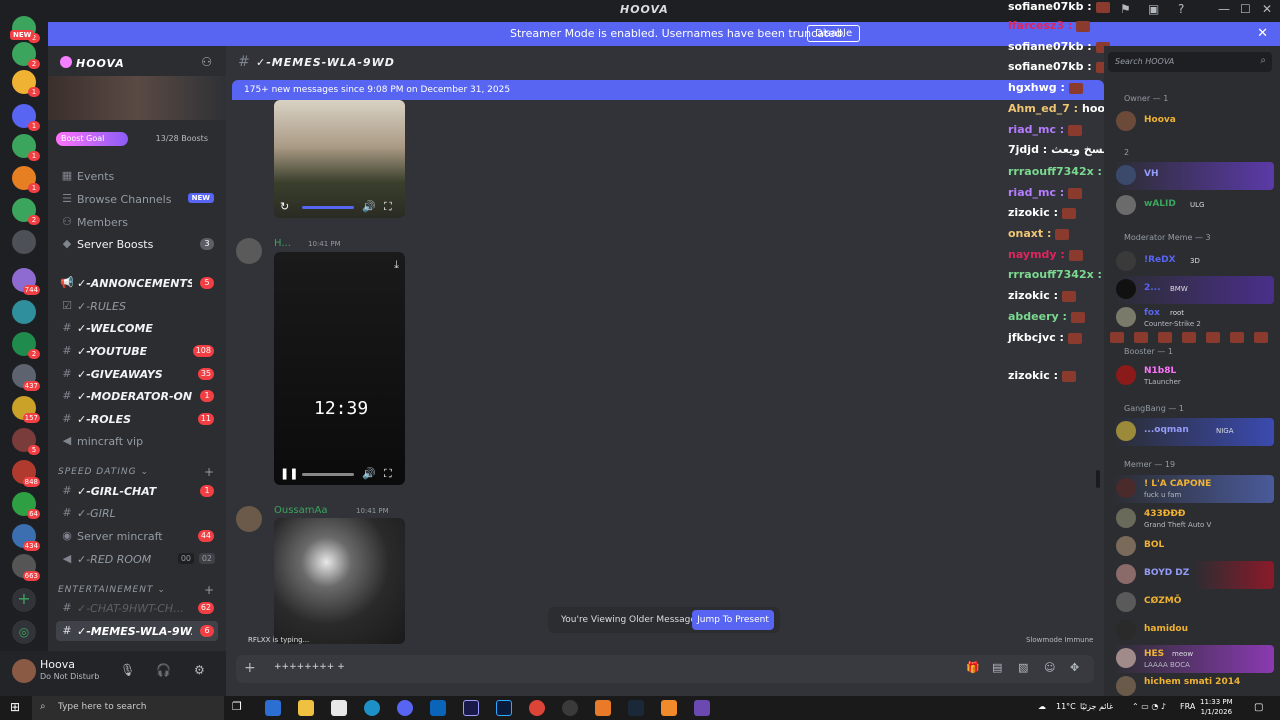 The width and height of the screenshot is (1280, 720). Describe the element at coordinates (26, 537) in the screenshot. I see `server-icon: 434` at that location.